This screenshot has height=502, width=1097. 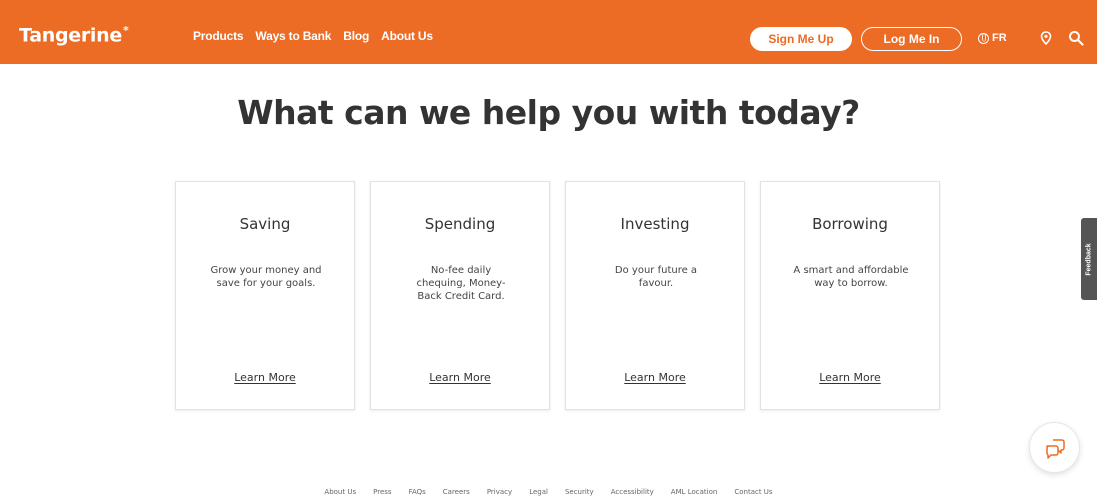 What do you see at coordinates (265, 224) in the screenshot?
I see `card-title: Saving` at bounding box center [265, 224].